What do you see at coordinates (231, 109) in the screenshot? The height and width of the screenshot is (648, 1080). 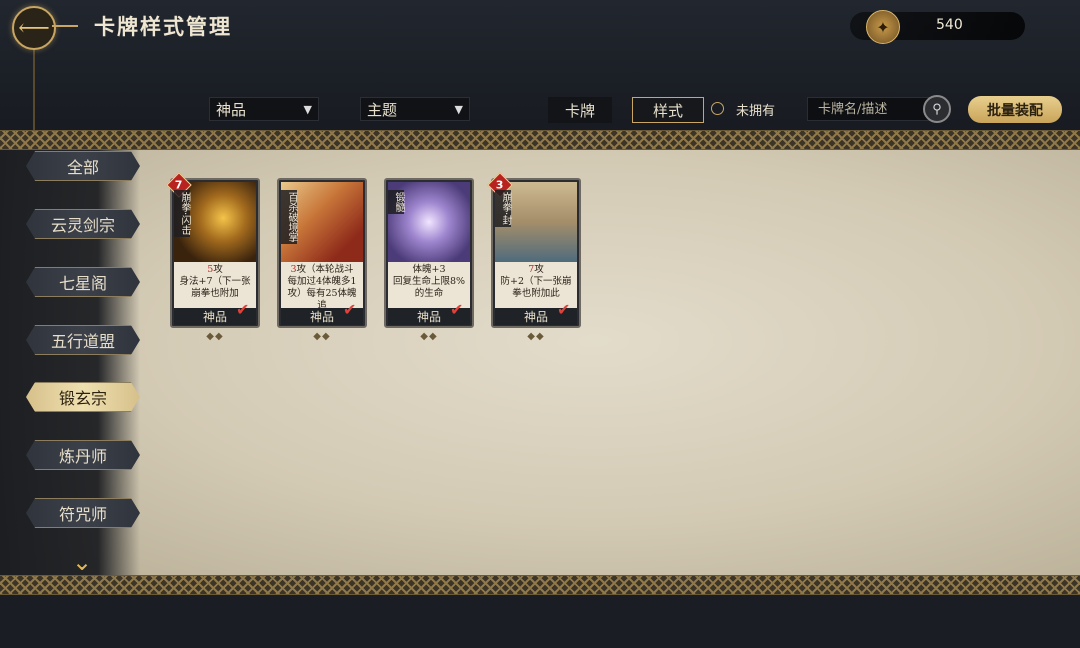 I see `rarity-selected: 神品` at bounding box center [231, 109].